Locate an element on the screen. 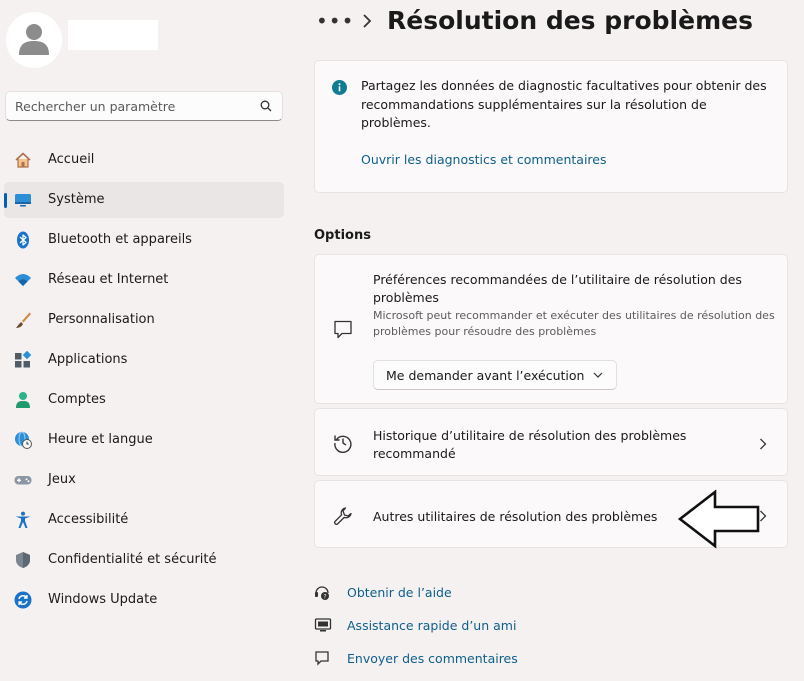  home-icon is located at coordinates (23, 160).